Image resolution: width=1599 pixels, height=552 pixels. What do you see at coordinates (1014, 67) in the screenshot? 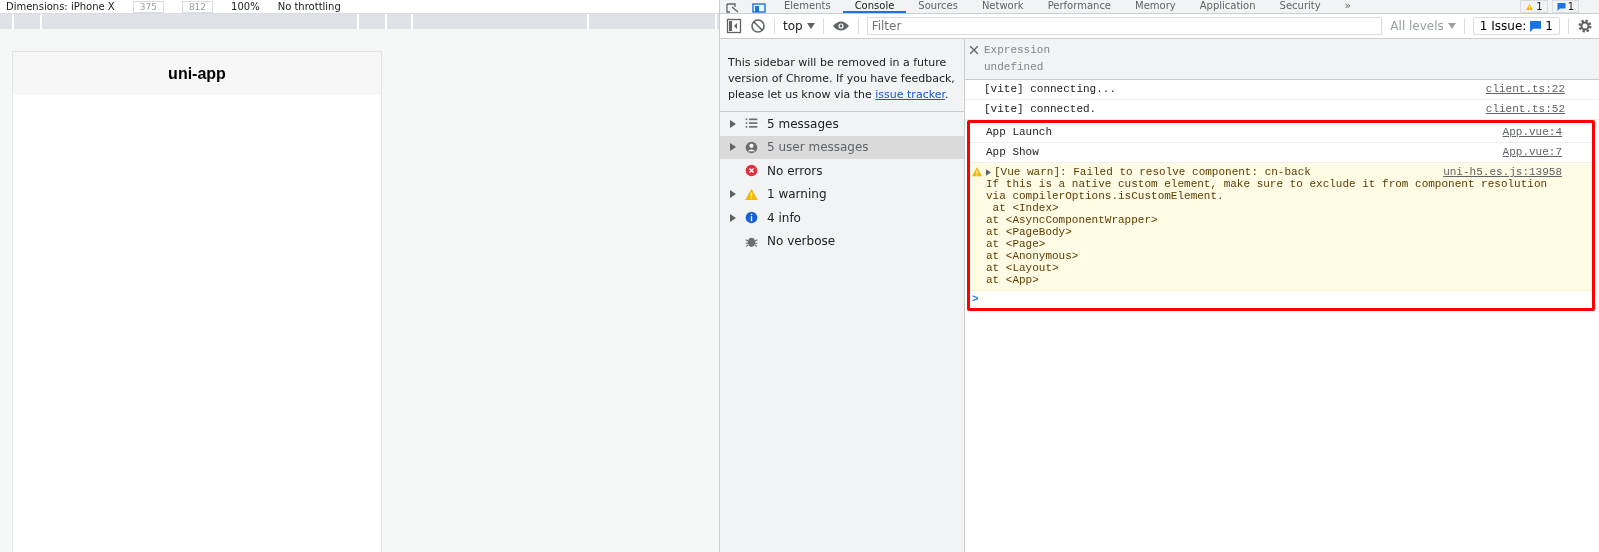
I see `expression-value: undefined` at bounding box center [1014, 67].